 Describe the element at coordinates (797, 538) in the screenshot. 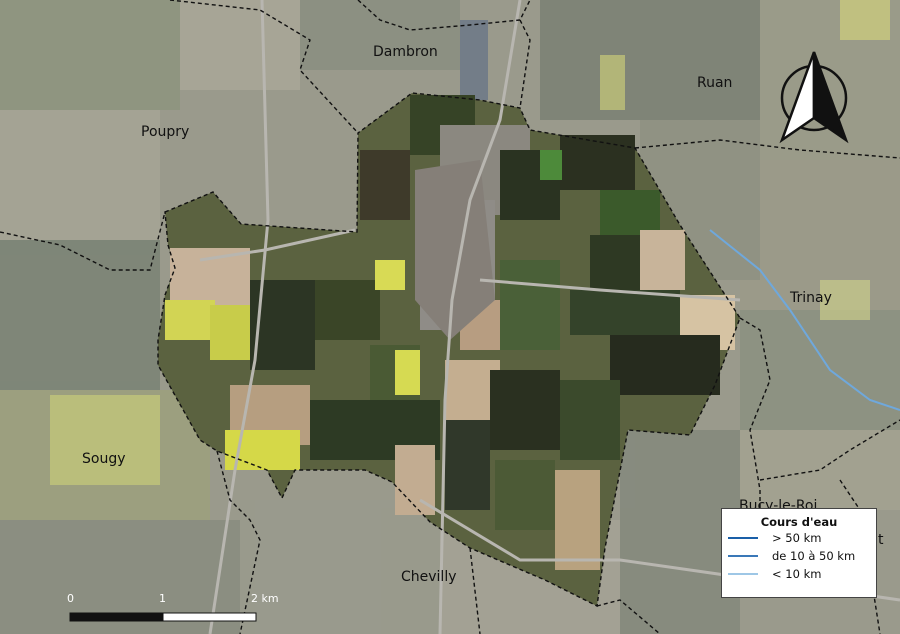

I see `legend-label: > 50 km` at that location.